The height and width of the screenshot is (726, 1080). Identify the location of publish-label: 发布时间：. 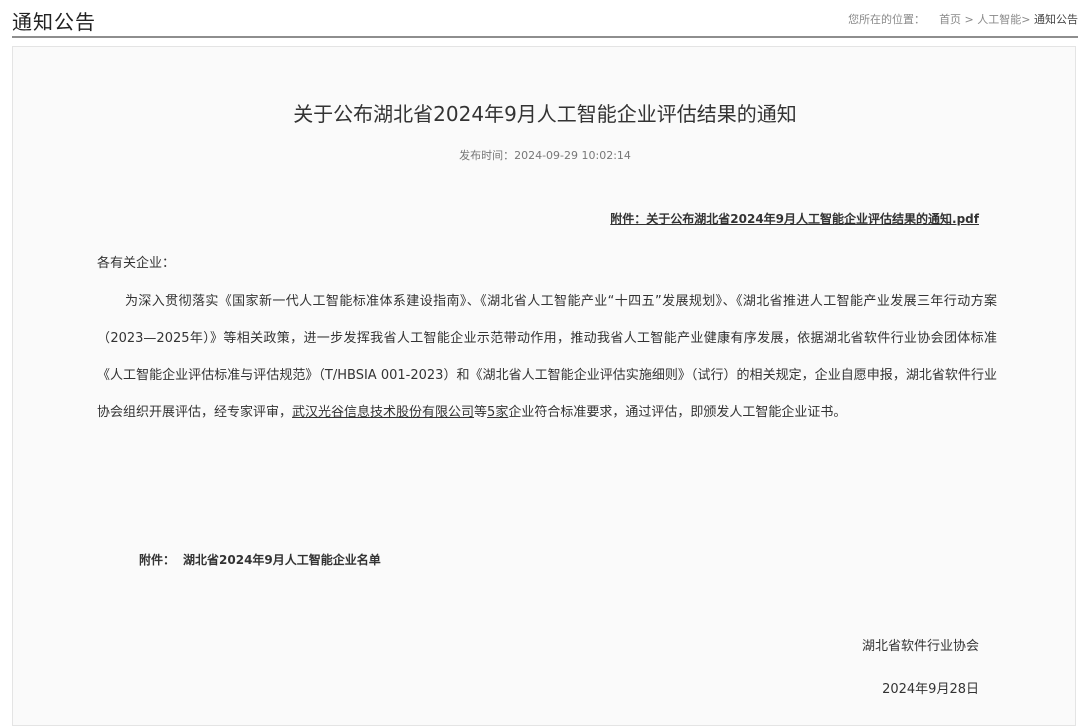
(487, 155).